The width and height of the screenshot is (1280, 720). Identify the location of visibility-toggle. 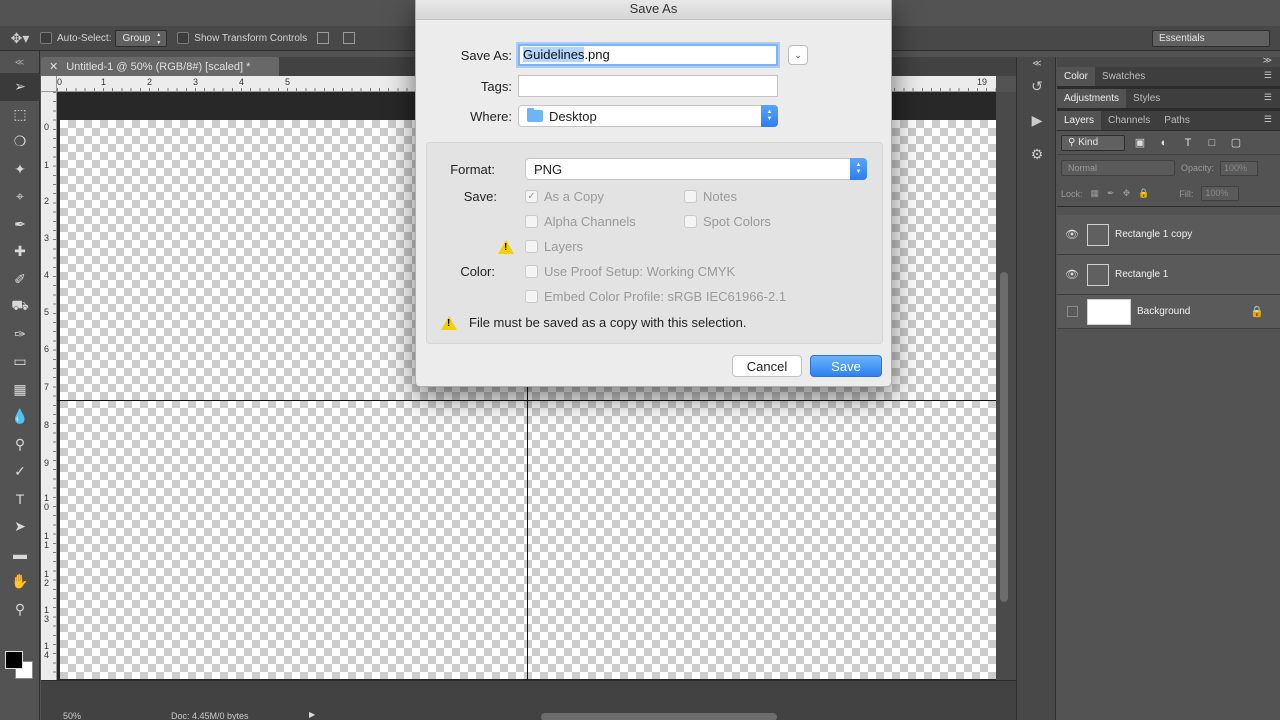
(1072, 311).